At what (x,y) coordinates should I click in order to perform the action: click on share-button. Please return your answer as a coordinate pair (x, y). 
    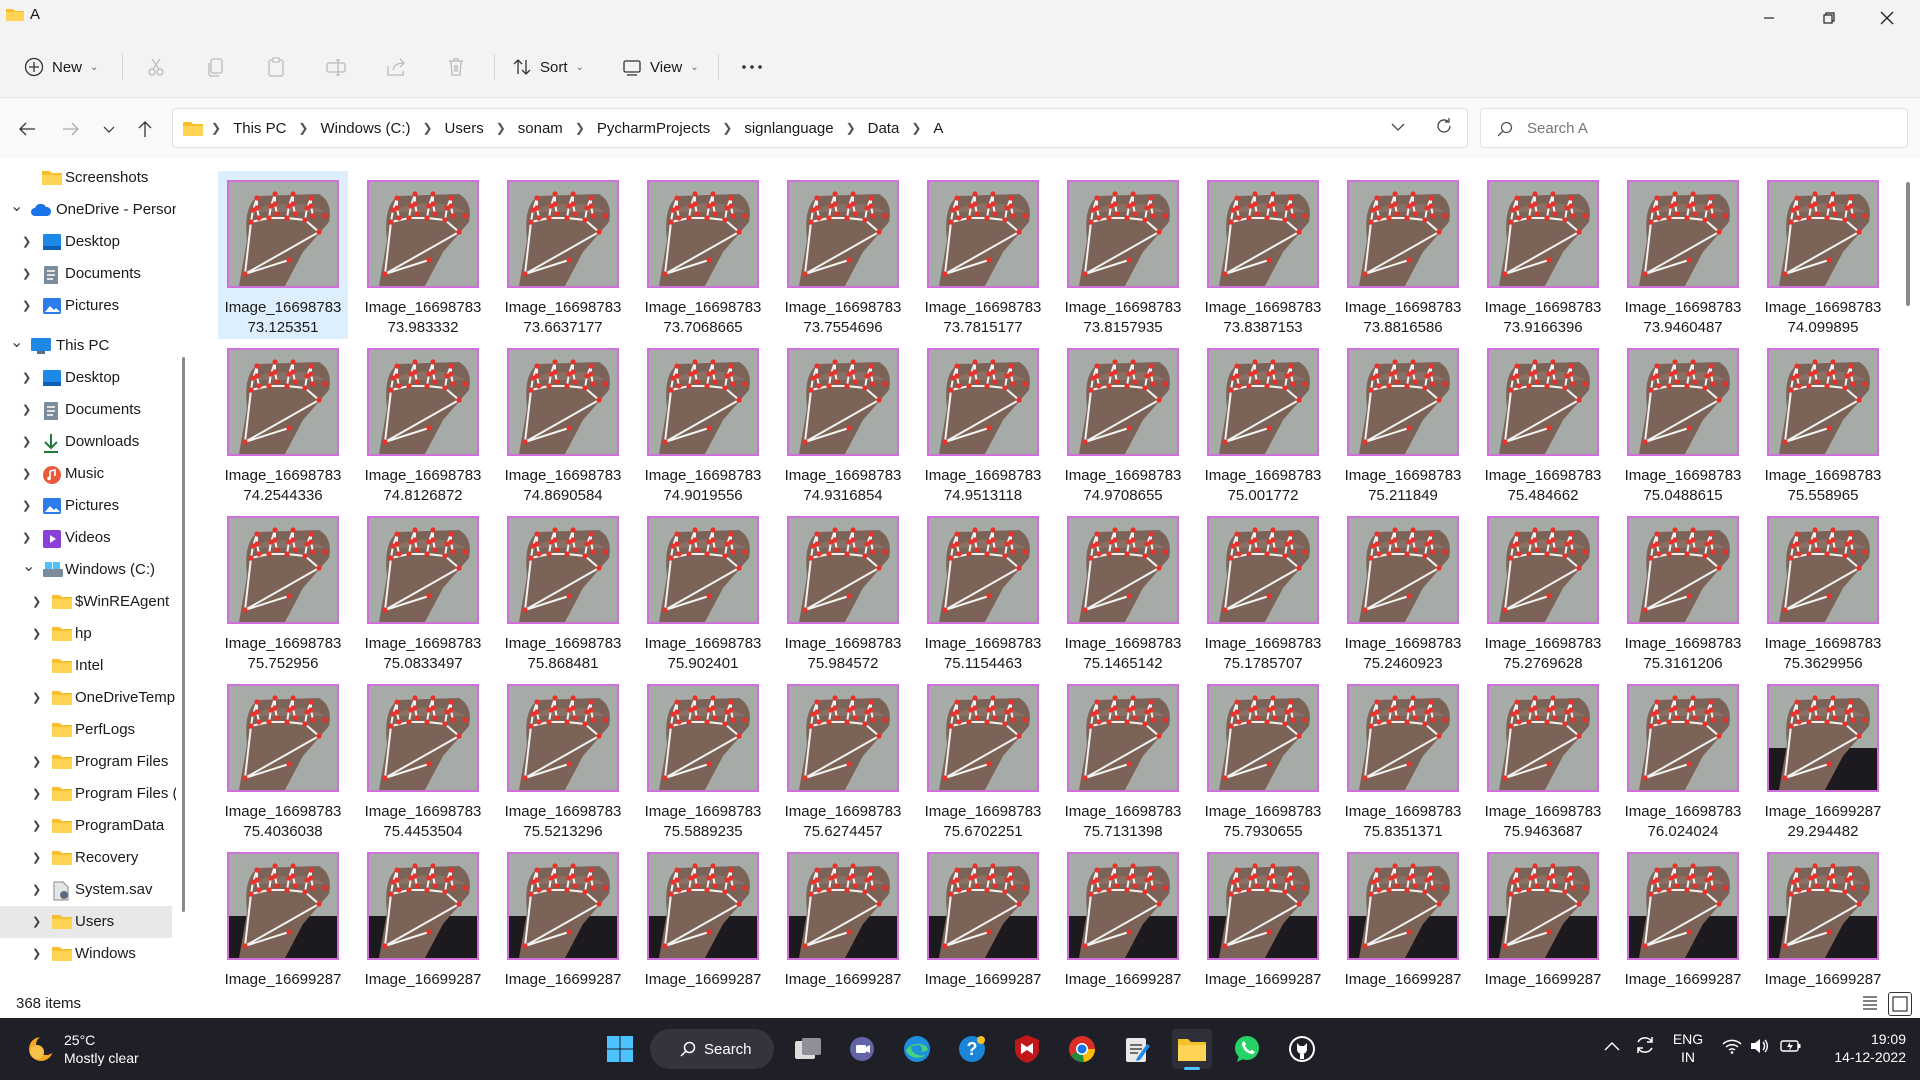
    Looking at the image, I should click on (396, 67).